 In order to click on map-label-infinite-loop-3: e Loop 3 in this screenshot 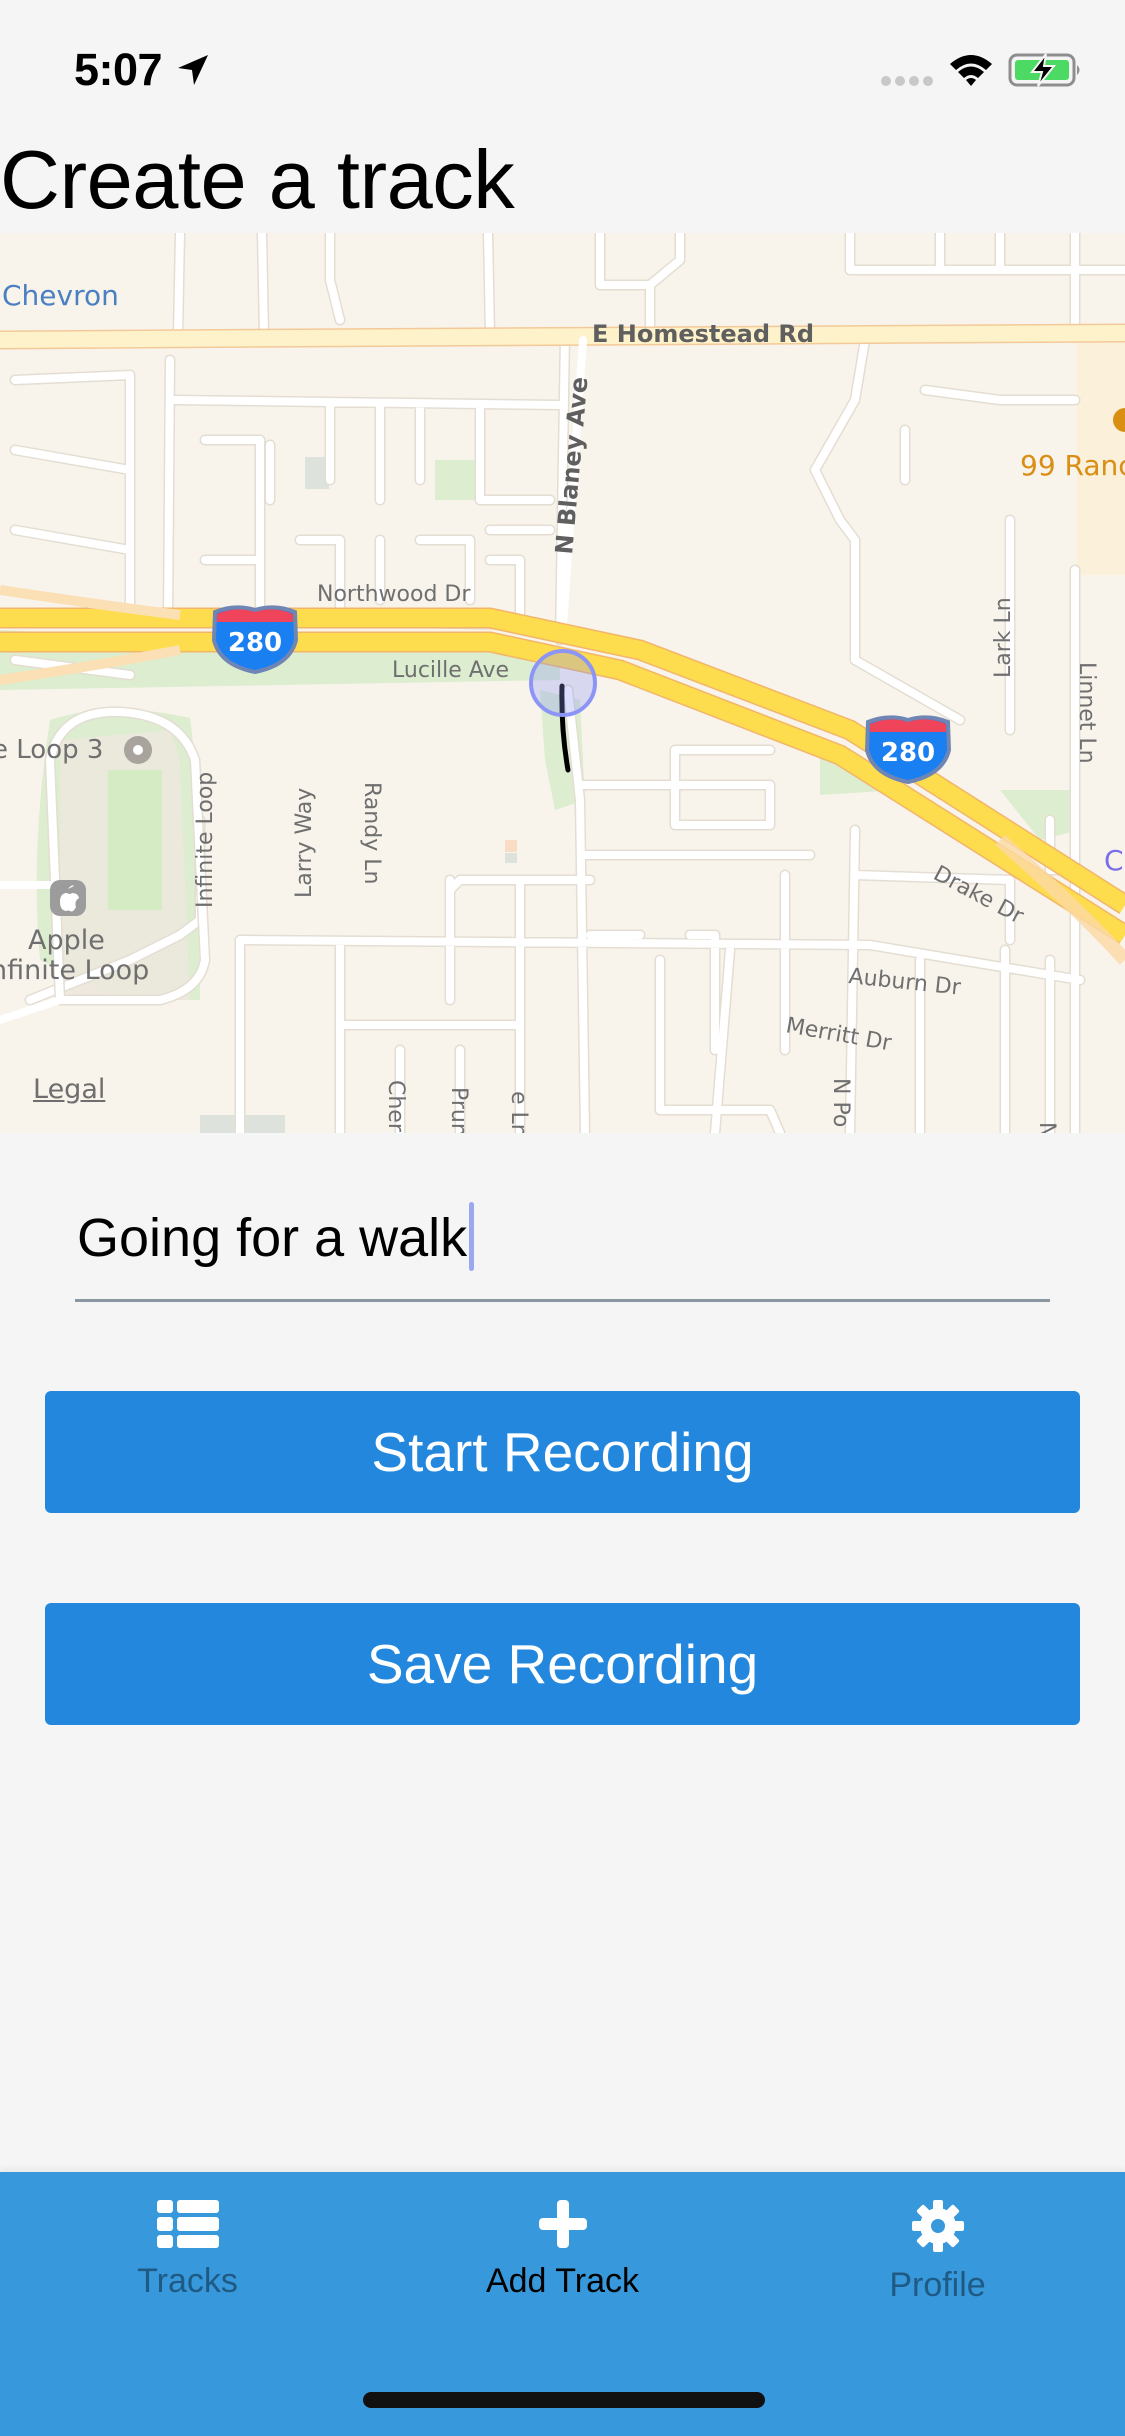, I will do `click(51, 750)`.